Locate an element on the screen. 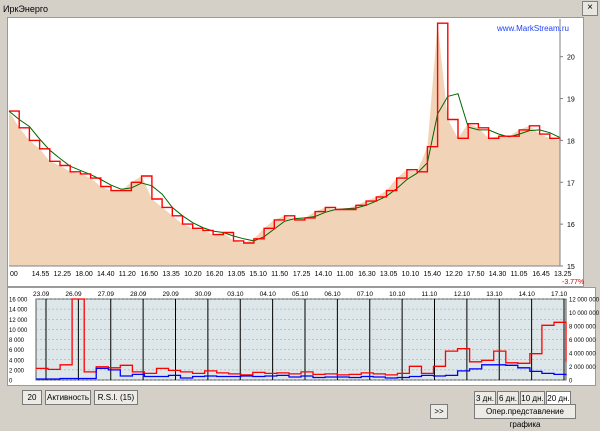  price-x-tick-label: 18.00 is located at coordinates (84, 274).